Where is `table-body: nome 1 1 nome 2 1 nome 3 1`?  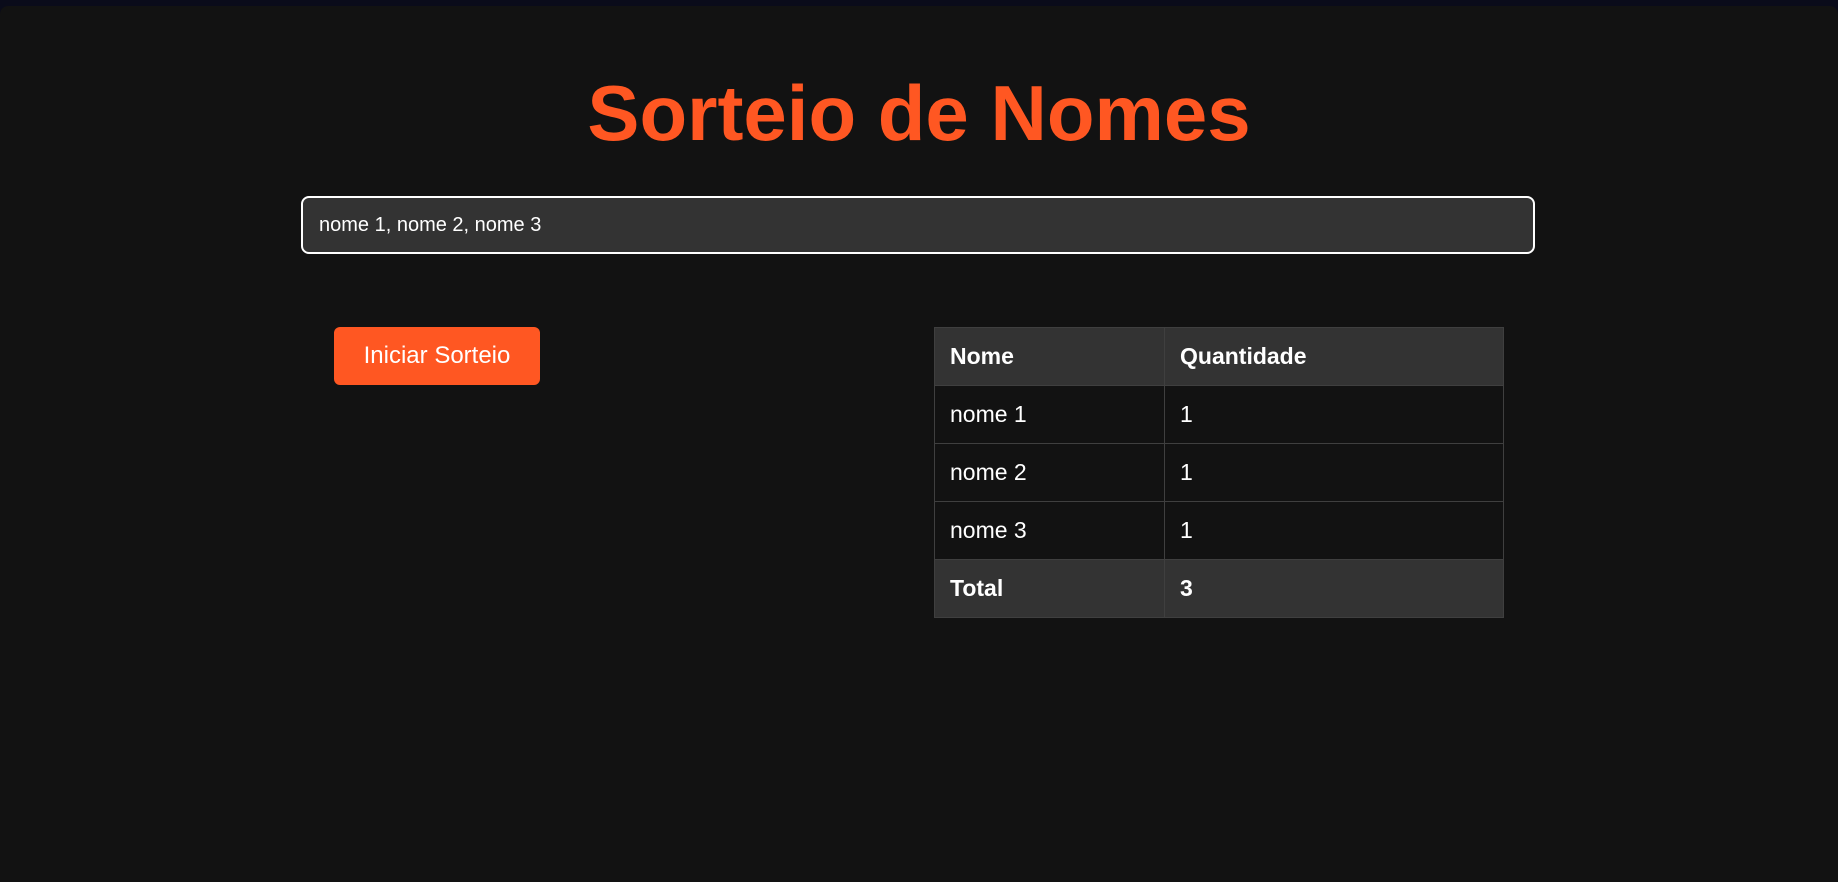 table-body: nome 1 1 nome 2 1 nome 3 1 is located at coordinates (1219, 472).